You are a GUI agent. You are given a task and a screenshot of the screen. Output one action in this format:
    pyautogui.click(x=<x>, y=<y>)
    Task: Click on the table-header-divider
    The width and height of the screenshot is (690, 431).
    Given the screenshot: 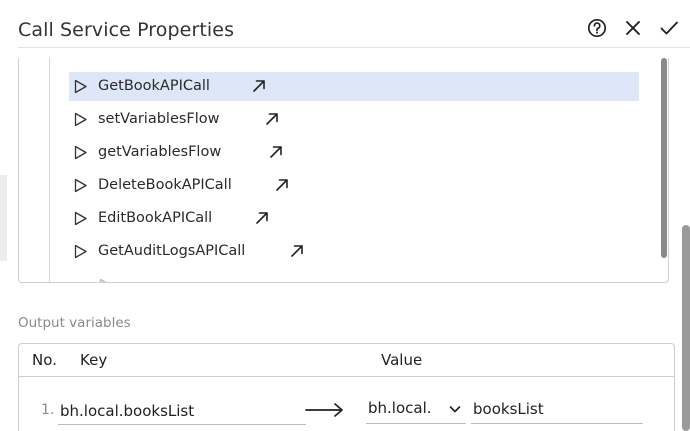 What is the action you would take?
    pyautogui.click(x=346, y=376)
    